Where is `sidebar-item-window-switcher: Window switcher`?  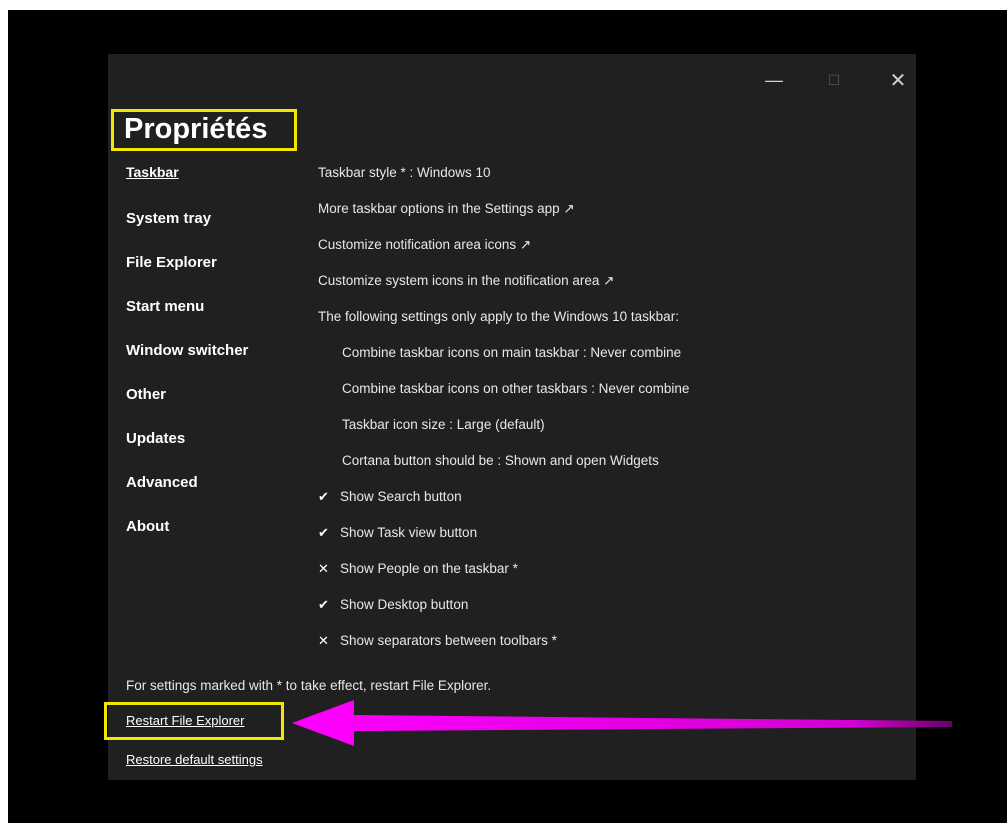
sidebar-item-window-switcher: Window switcher is located at coordinates (187, 350).